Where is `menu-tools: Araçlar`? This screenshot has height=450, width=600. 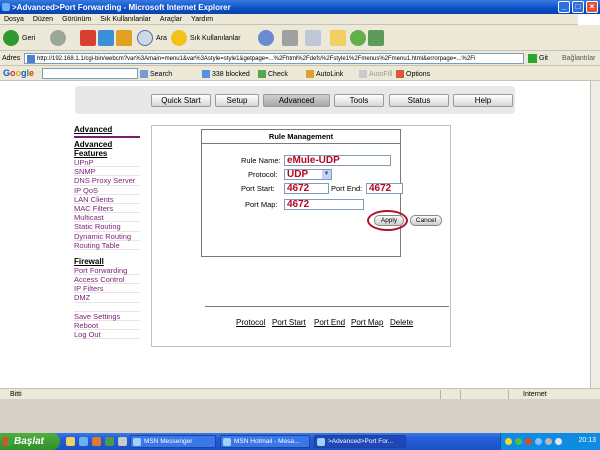 menu-tools: Araçlar is located at coordinates (171, 19).